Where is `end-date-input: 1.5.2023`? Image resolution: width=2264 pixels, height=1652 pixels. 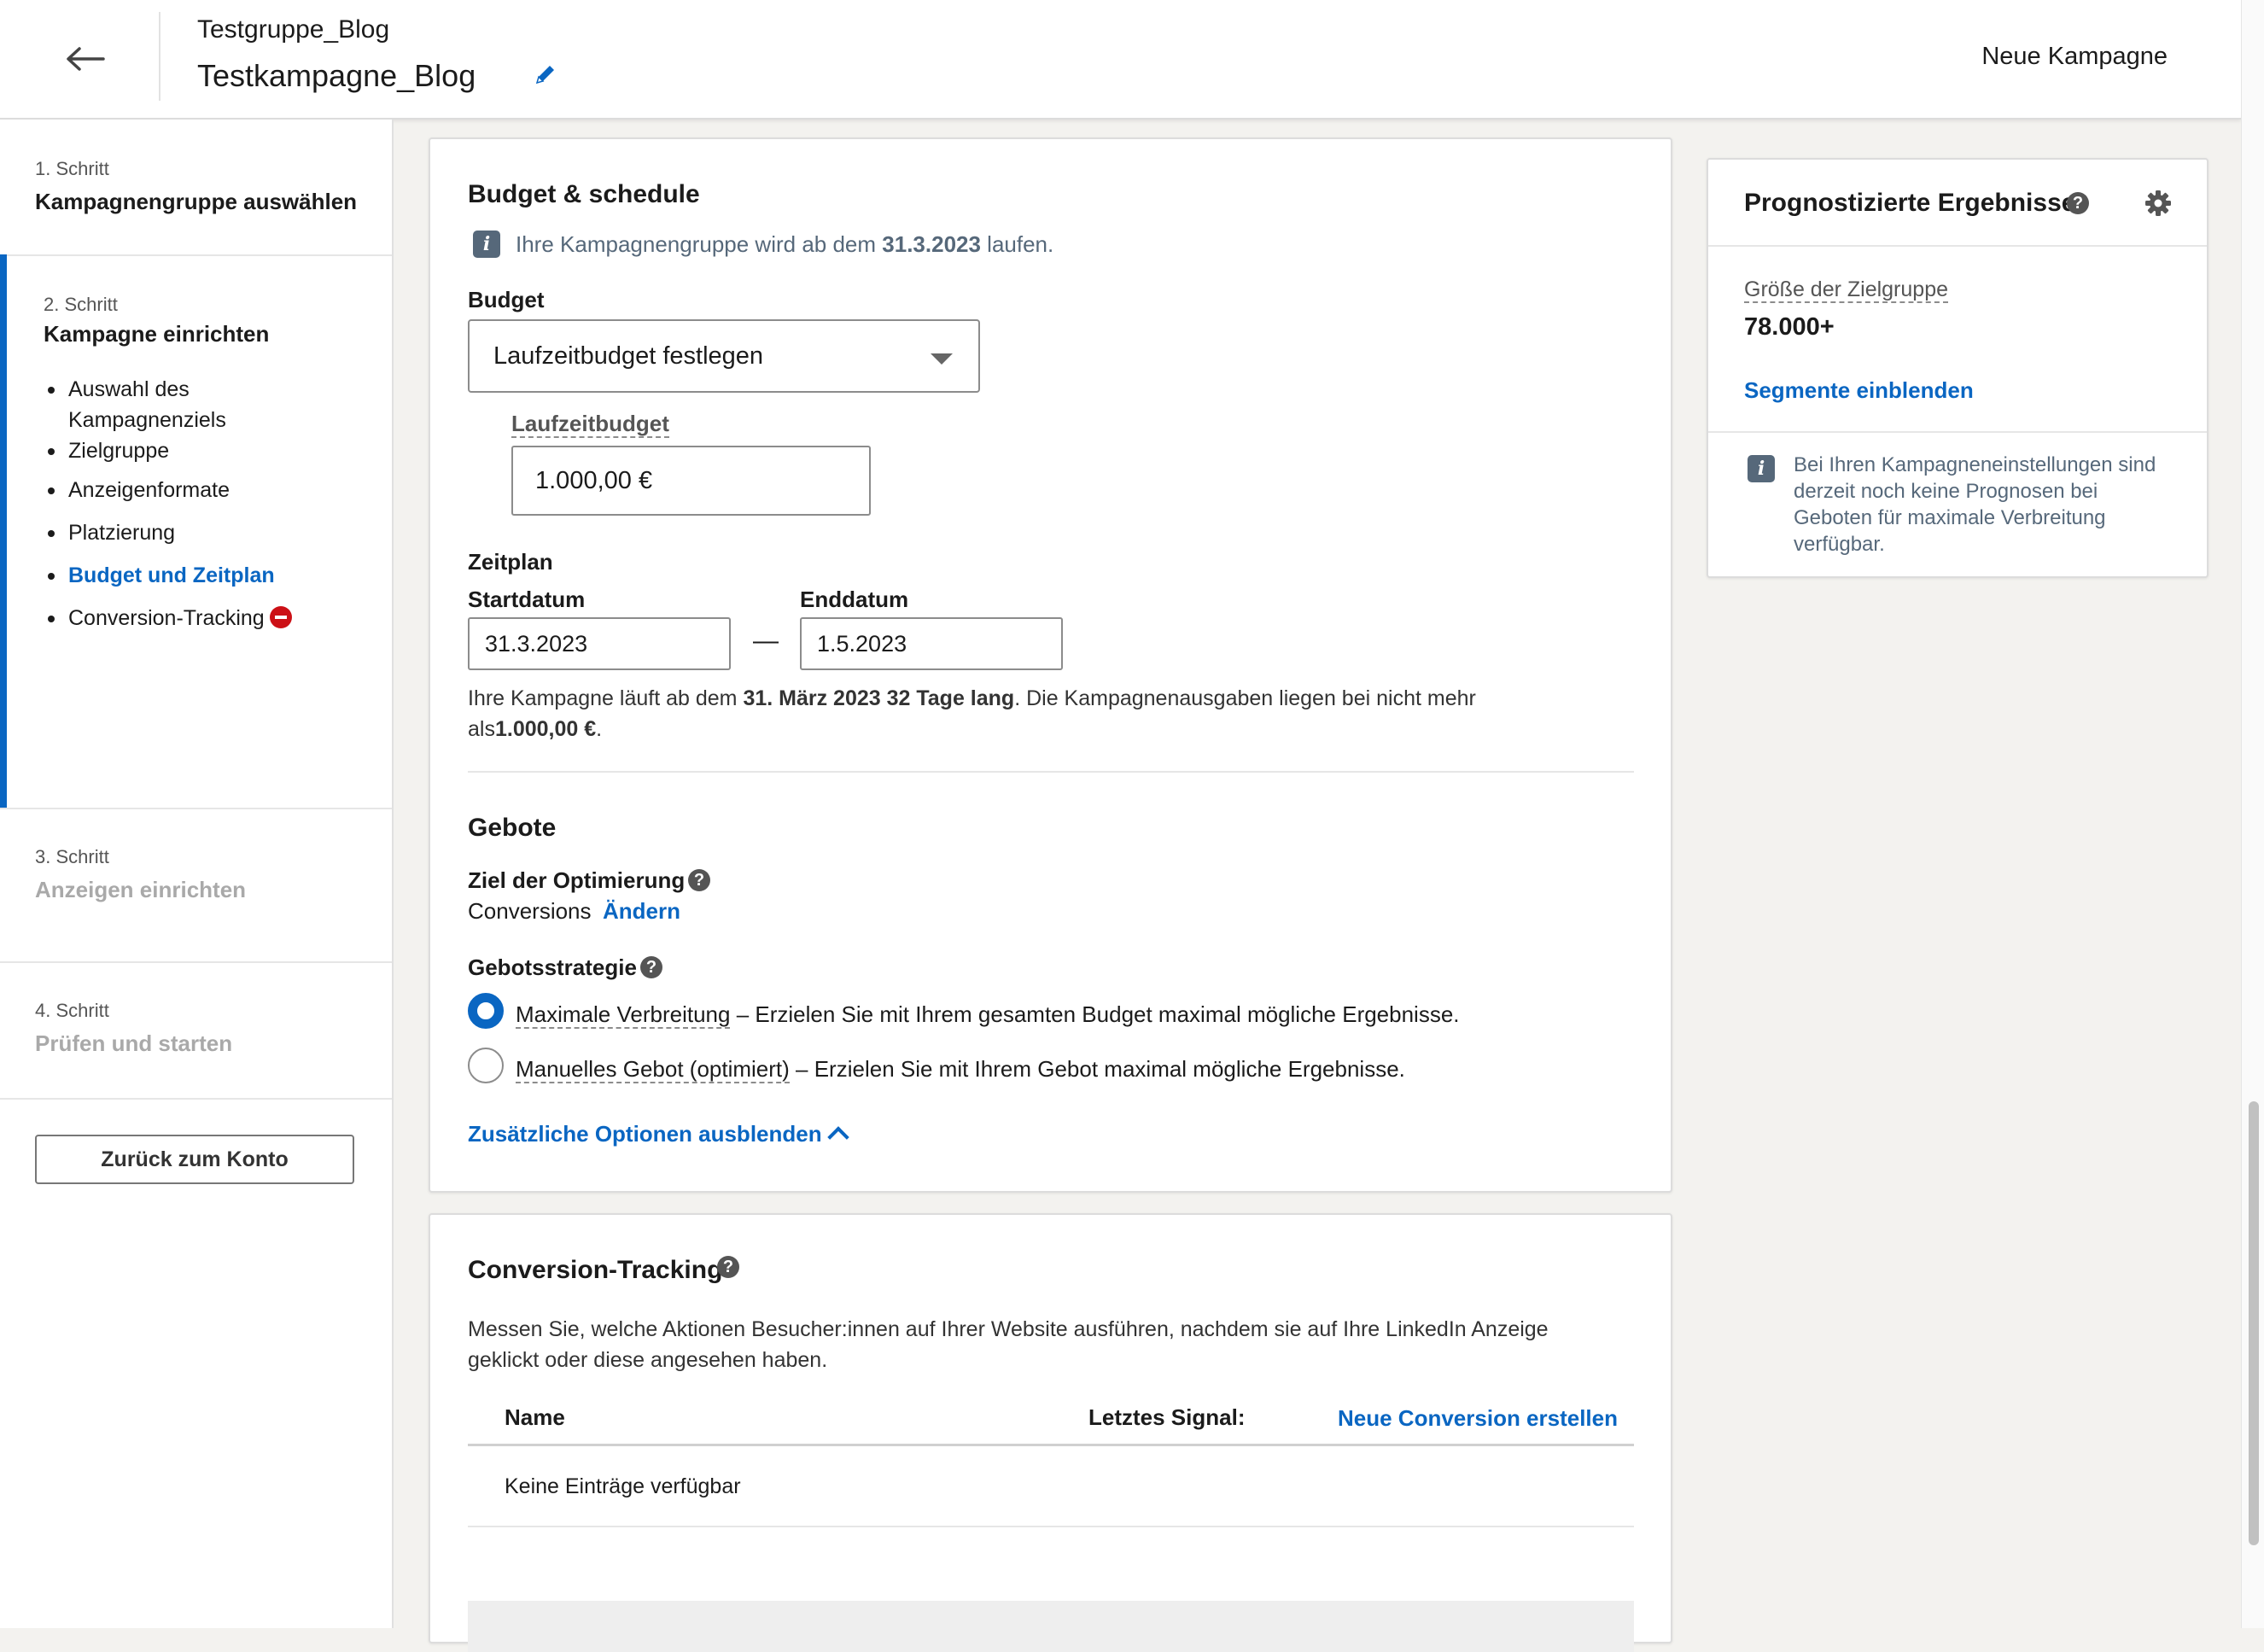
end-date-input: 1.5.2023 is located at coordinates (932, 643).